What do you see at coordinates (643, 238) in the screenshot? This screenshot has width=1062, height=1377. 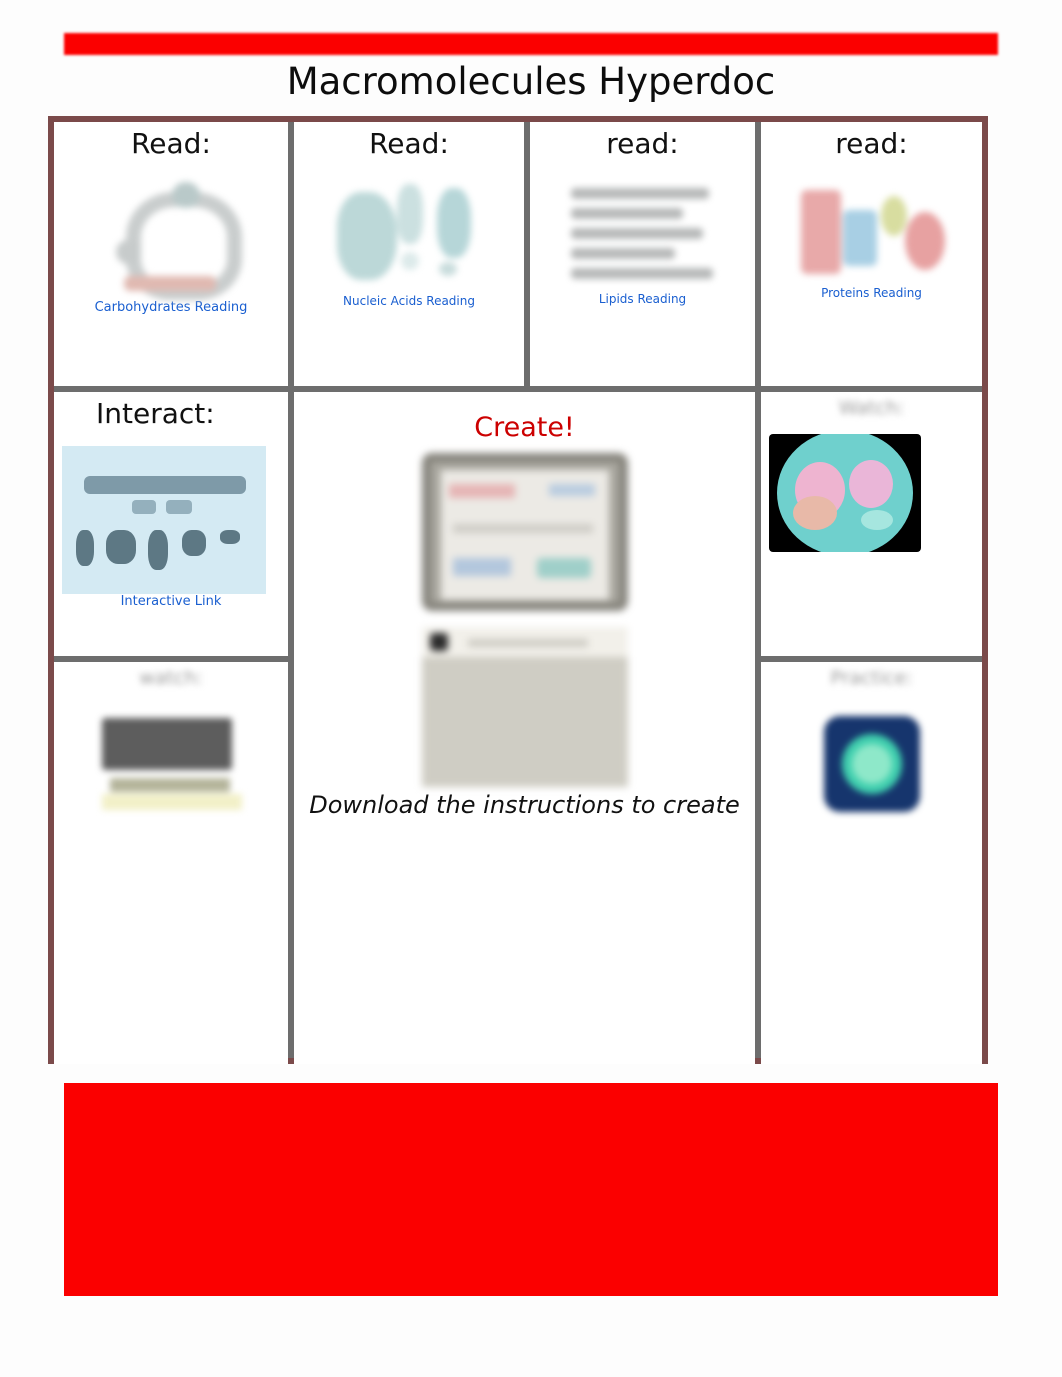 I see `lipids-article-icon` at bounding box center [643, 238].